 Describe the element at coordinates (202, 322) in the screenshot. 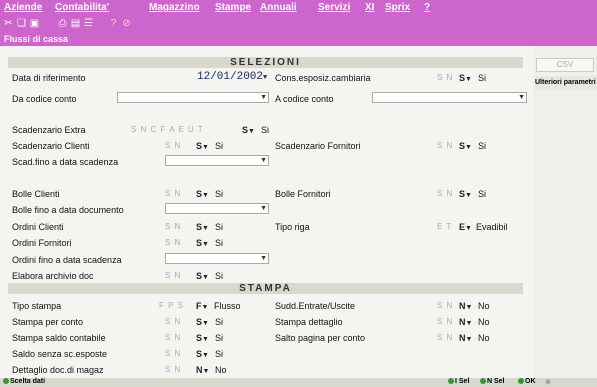

I see `per-conto-select: S▼` at that location.